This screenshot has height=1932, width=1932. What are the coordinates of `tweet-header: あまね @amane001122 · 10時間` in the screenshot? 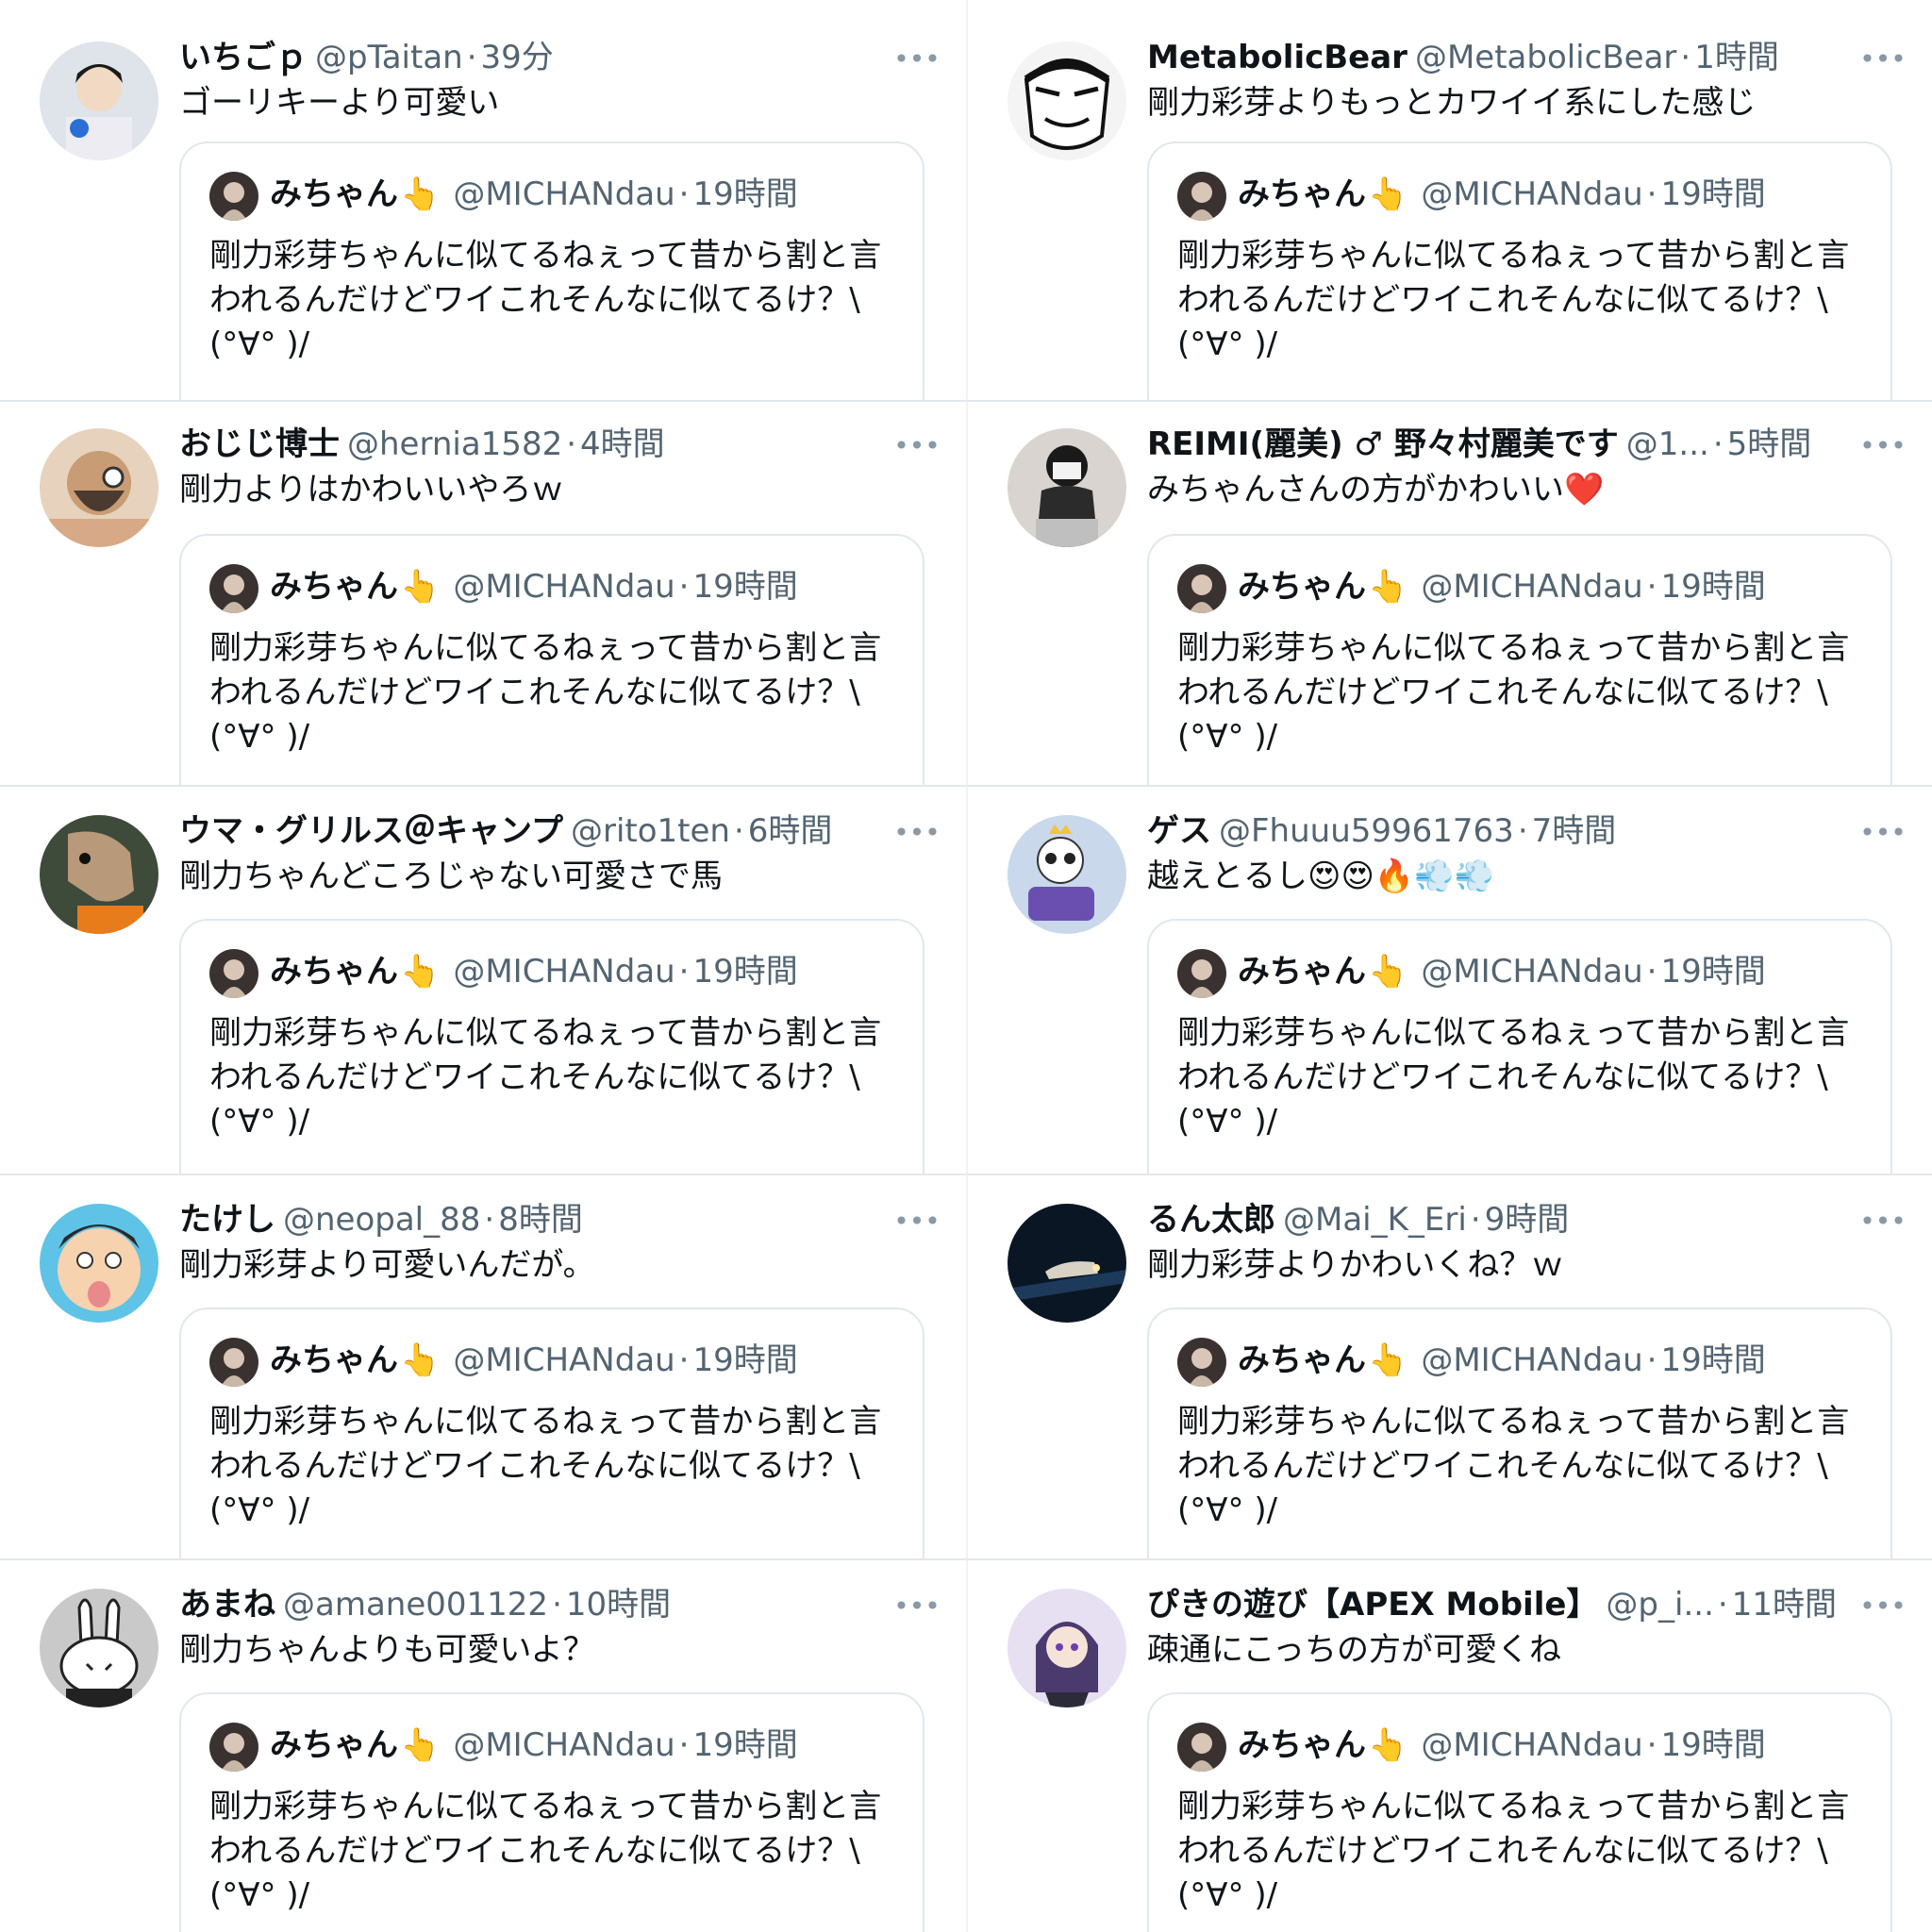 It's located at (553, 1604).